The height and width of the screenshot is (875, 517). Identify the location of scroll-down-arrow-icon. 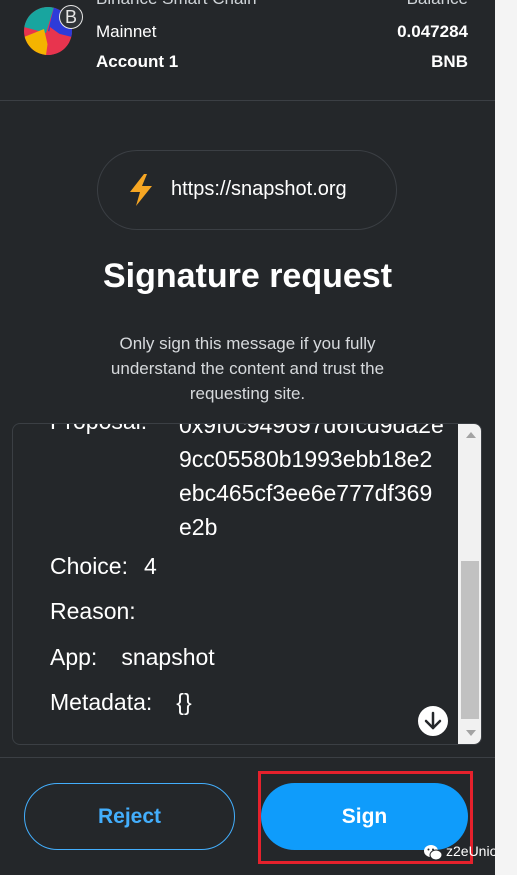
(471, 733).